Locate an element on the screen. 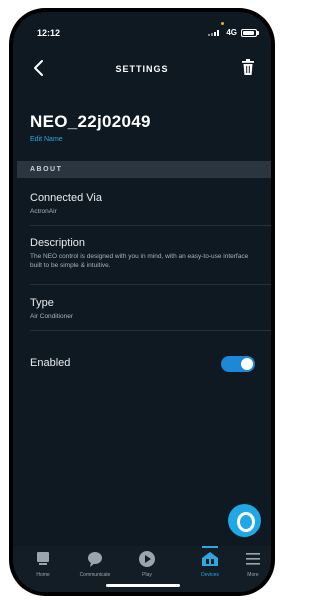 The image size is (320, 600). network-type: 4G is located at coordinates (231, 32).